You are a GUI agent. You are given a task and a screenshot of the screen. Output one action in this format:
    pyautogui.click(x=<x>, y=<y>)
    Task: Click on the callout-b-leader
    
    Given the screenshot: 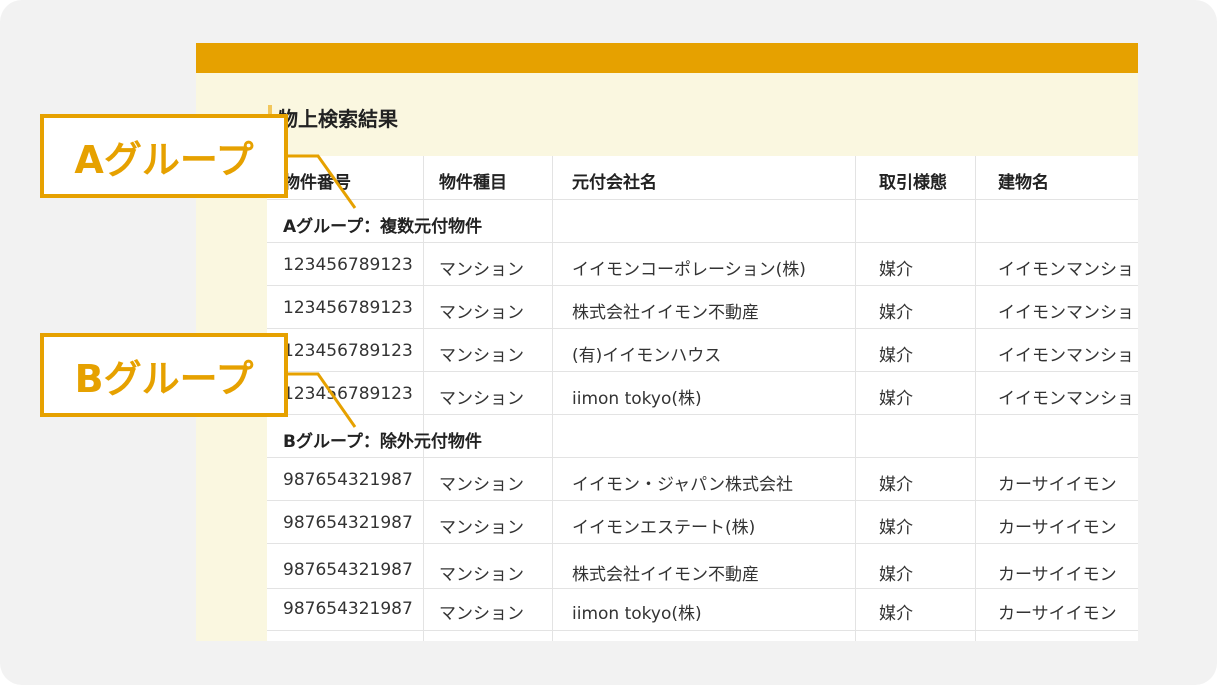 What is the action you would take?
    pyautogui.click(x=321, y=400)
    